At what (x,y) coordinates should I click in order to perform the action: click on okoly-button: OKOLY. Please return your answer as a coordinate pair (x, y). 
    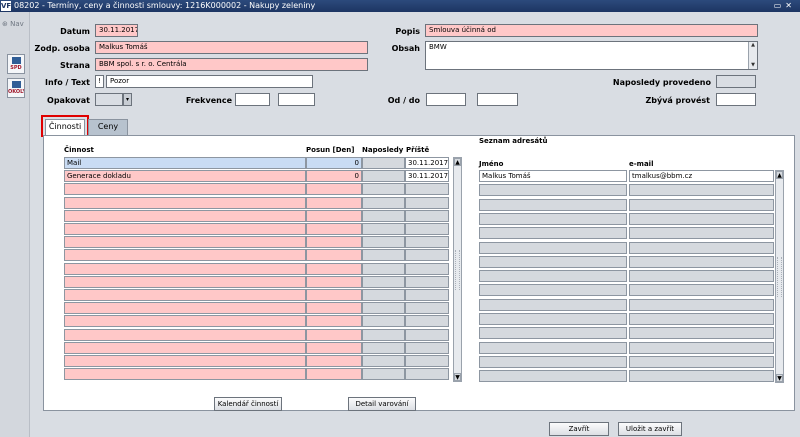
    Looking at the image, I should click on (16, 88).